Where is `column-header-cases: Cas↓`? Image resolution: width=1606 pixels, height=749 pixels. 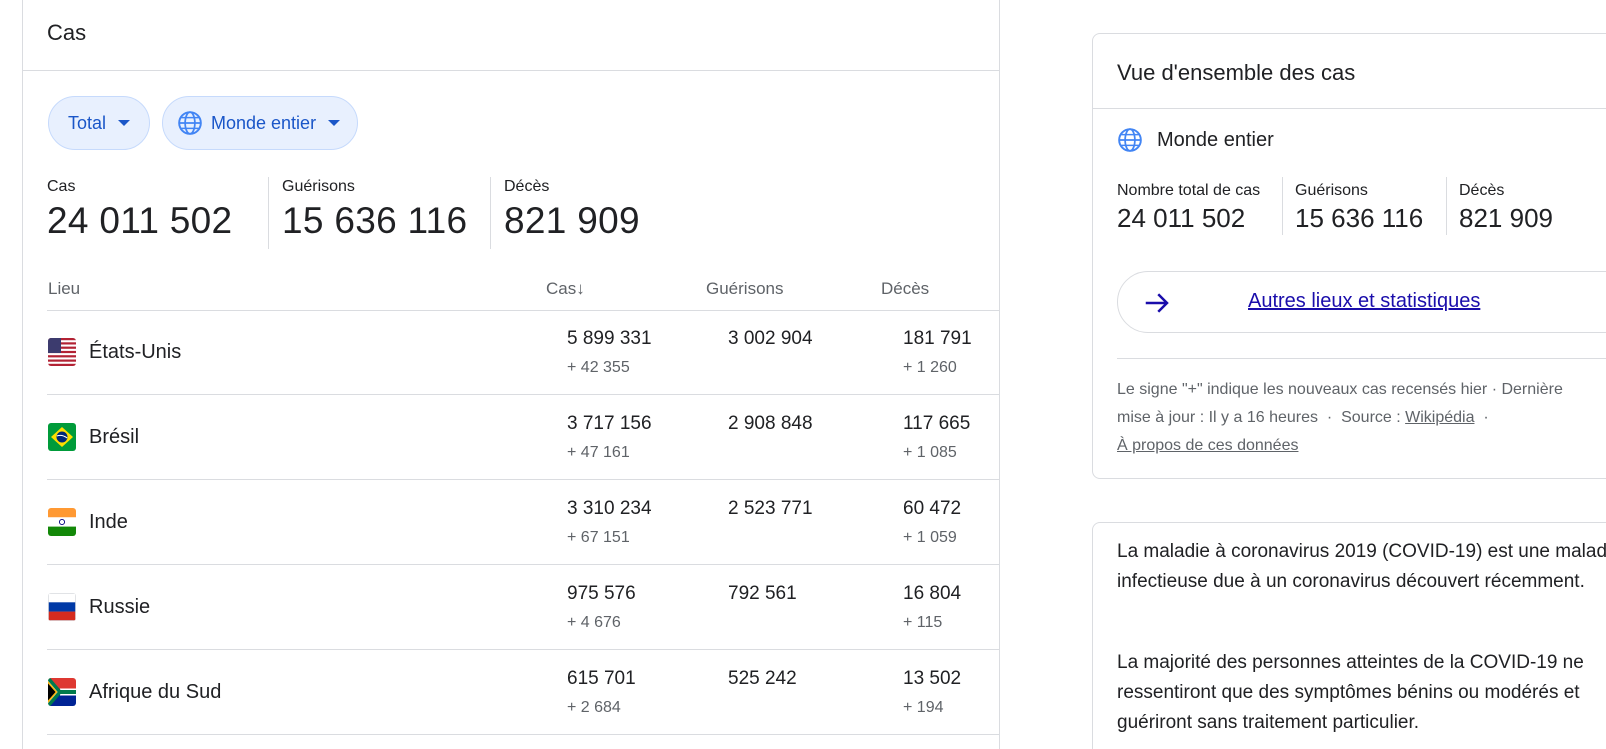
column-header-cases: Cas↓ is located at coordinates (565, 289).